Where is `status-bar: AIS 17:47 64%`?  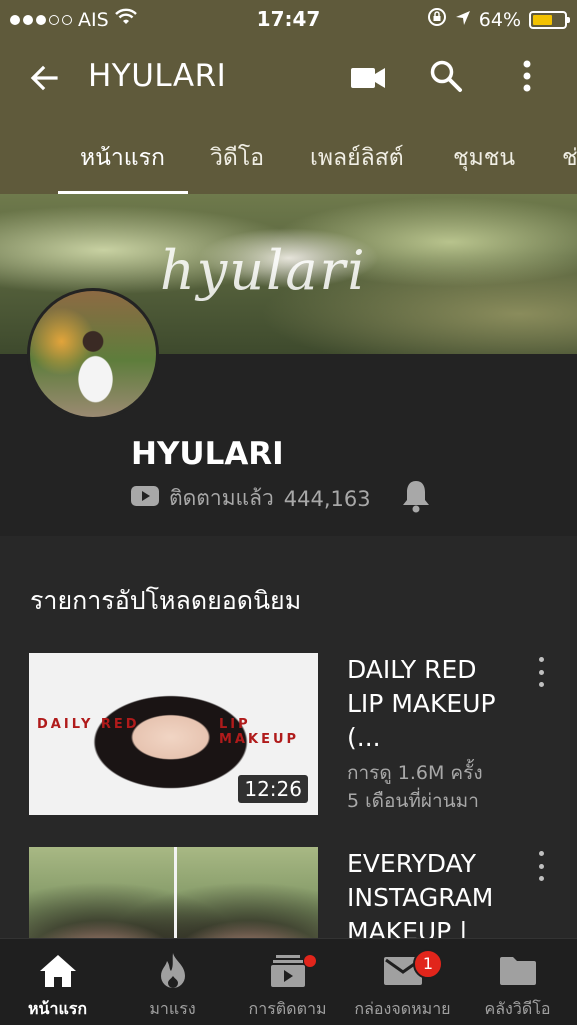
status-bar: AIS 17:47 64% is located at coordinates (288, 19).